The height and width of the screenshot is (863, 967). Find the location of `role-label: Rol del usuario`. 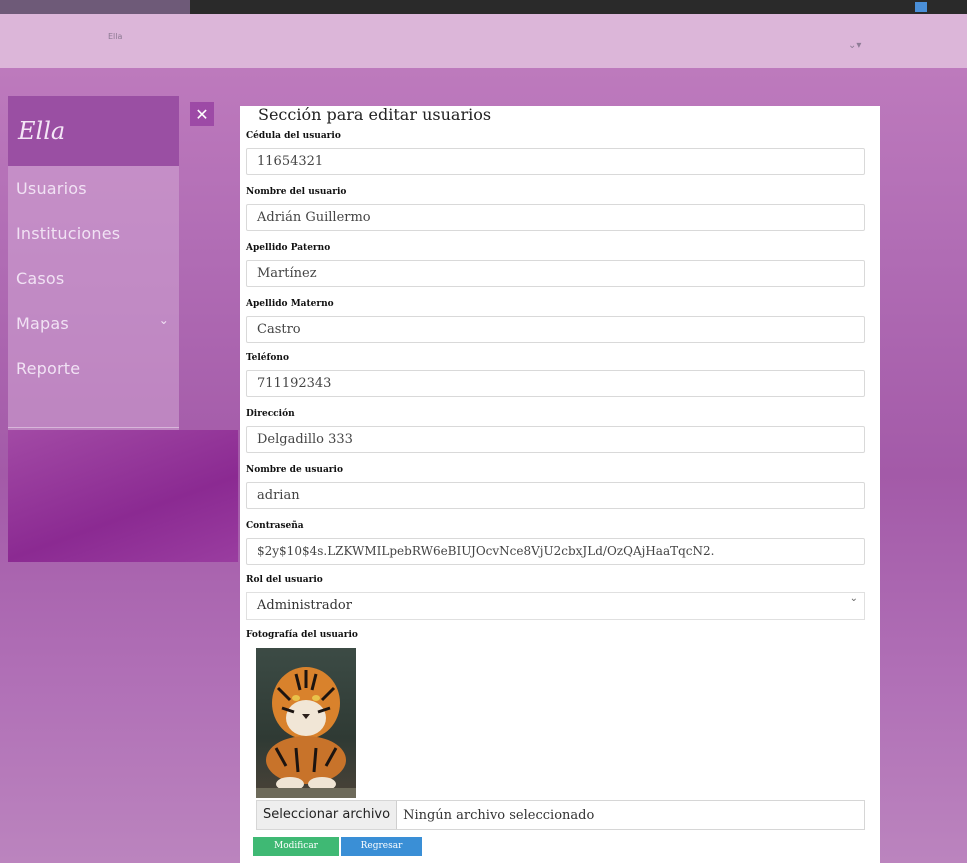

role-label: Rol del usuario is located at coordinates (284, 580).